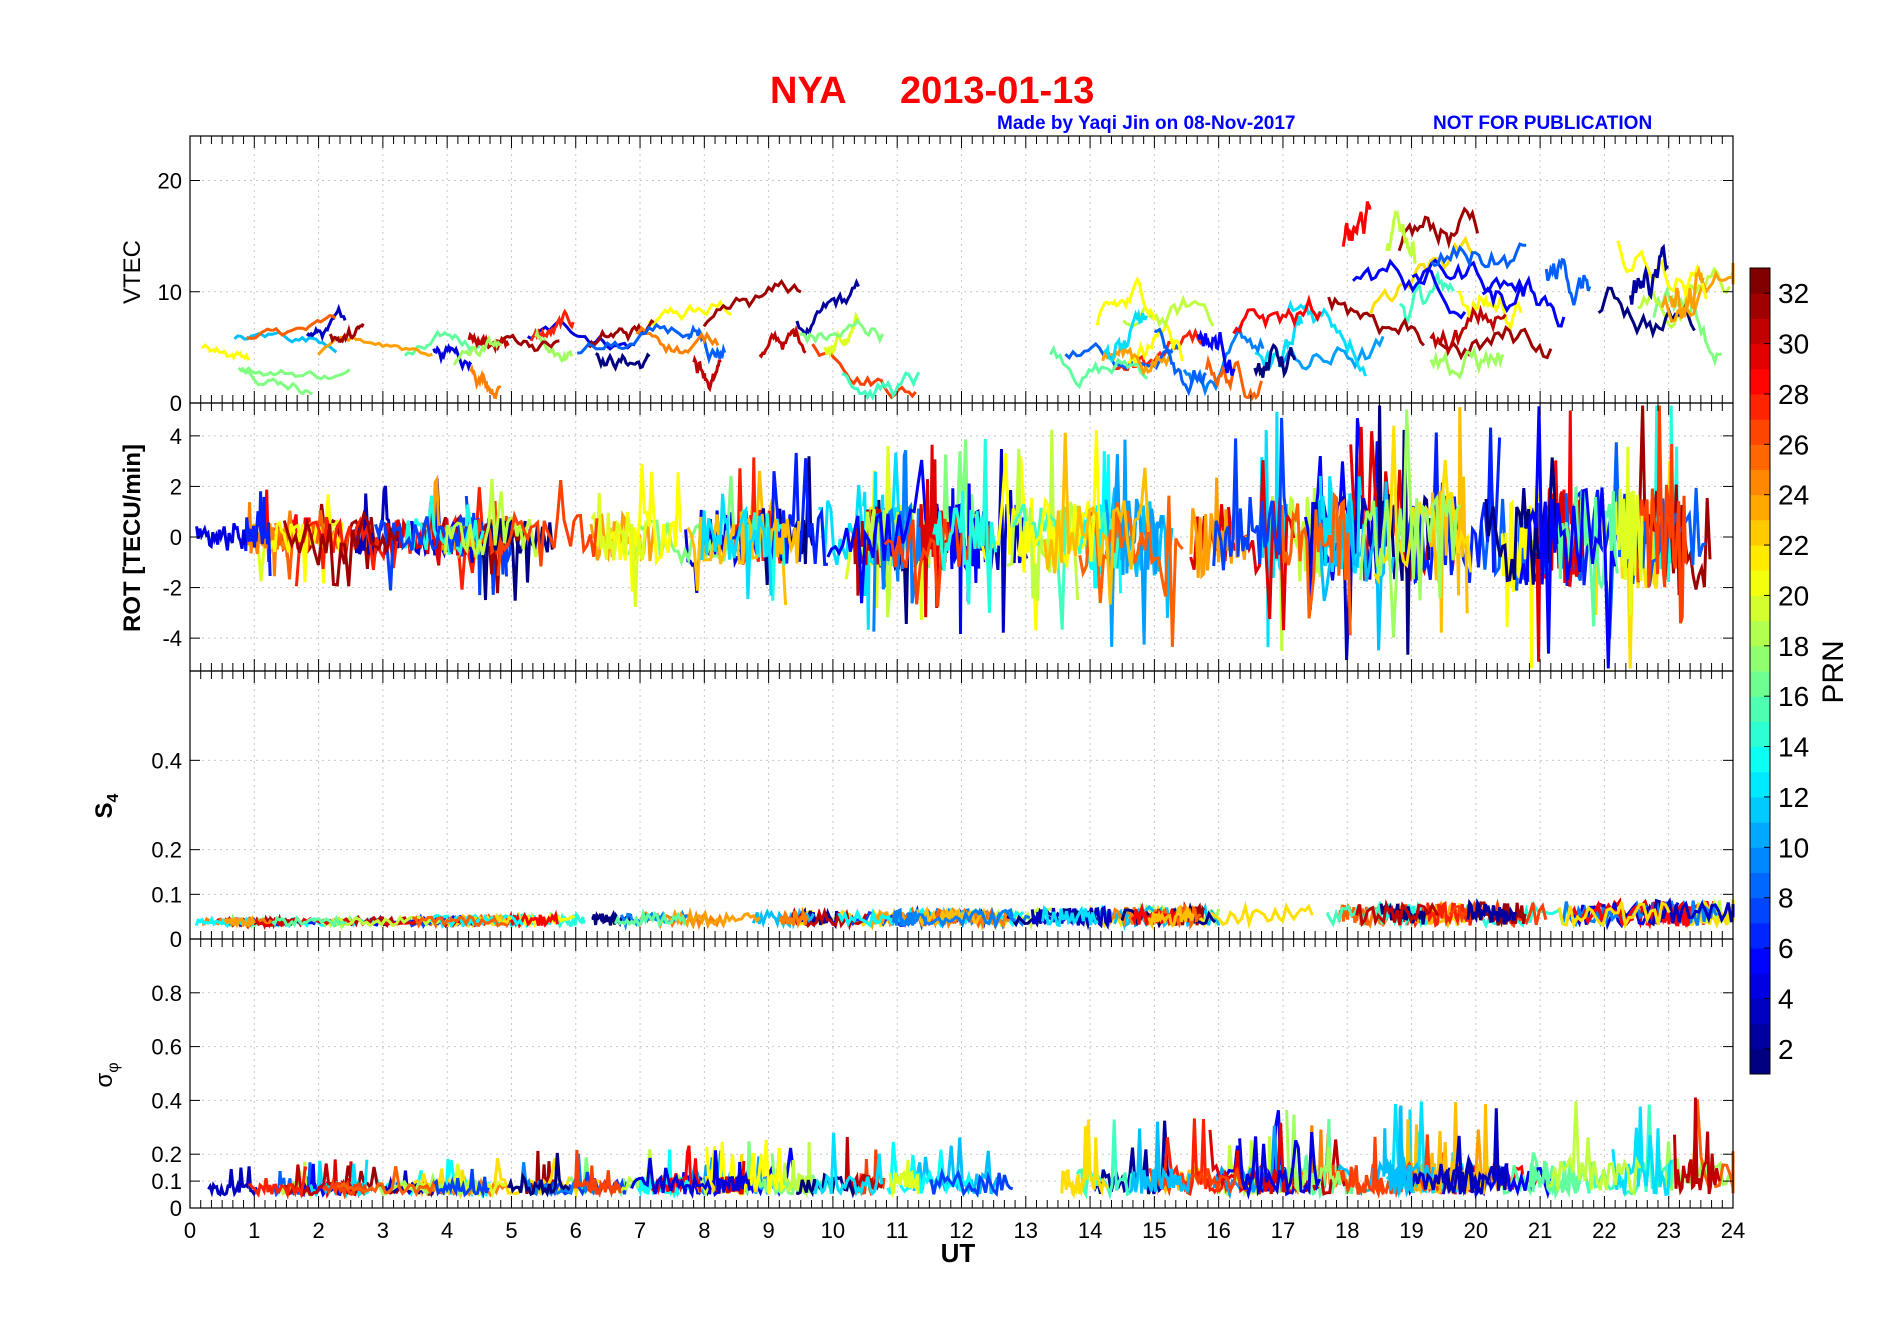  What do you see at coordinates (958, 1253) in the screenshot?
I see `xlabel-ut: UT` at bounding box center [958, 1253].